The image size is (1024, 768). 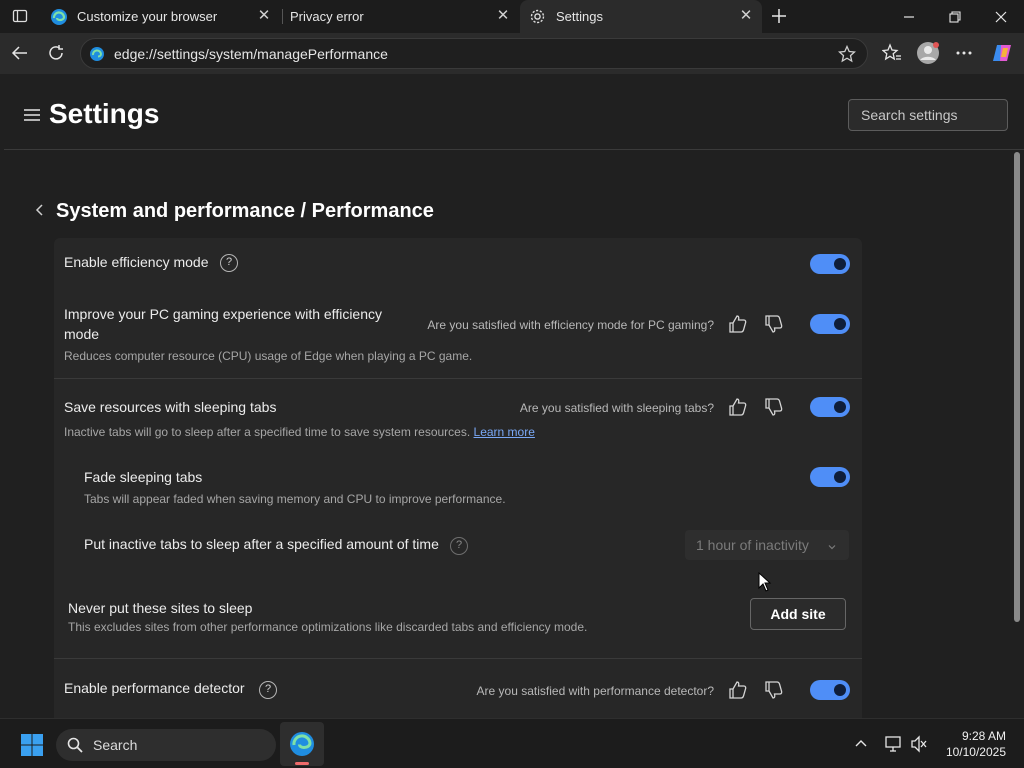 I want to click on learn-more-link: Learn more, so click(x=504, y=432).